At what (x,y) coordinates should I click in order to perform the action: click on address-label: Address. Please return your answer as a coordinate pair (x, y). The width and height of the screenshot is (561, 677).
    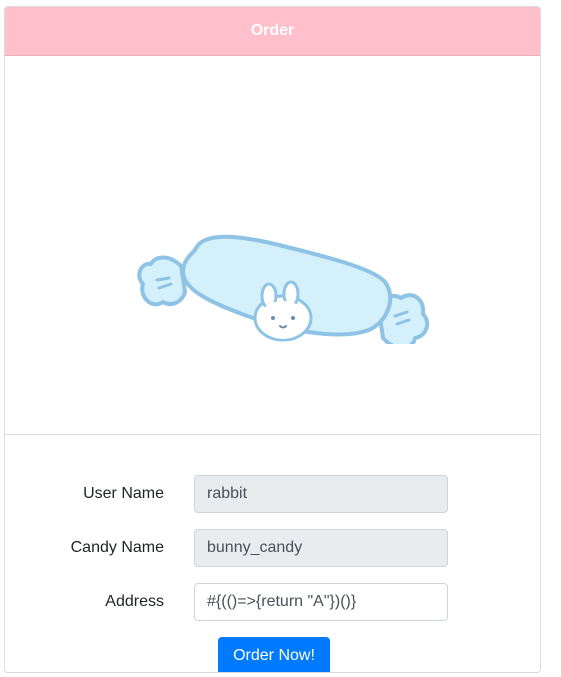
    Looking at the image, I should click on (134, 601).